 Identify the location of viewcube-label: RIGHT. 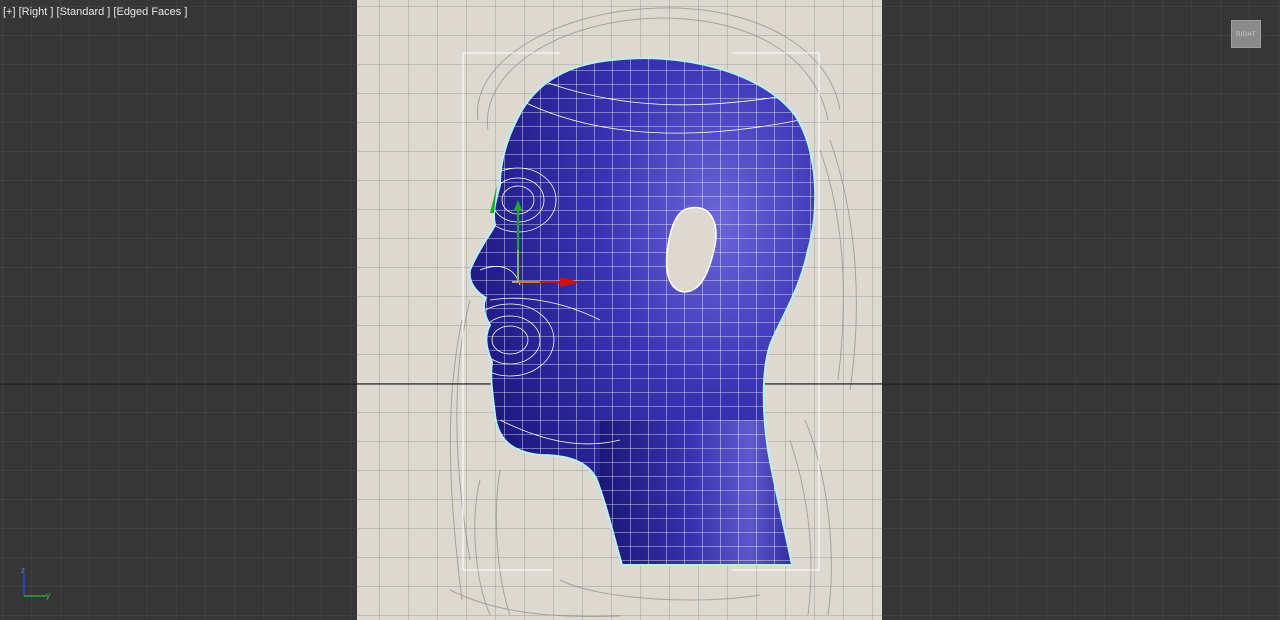
(1246, 35).